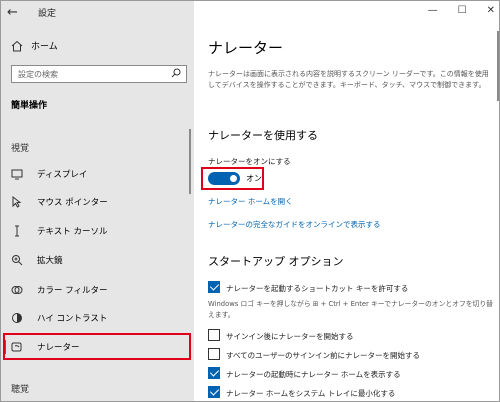  Describe the element at coordinates (97, 174) in the screenshot. I see `sidebar-item-display: ディスプレイ` at that location.